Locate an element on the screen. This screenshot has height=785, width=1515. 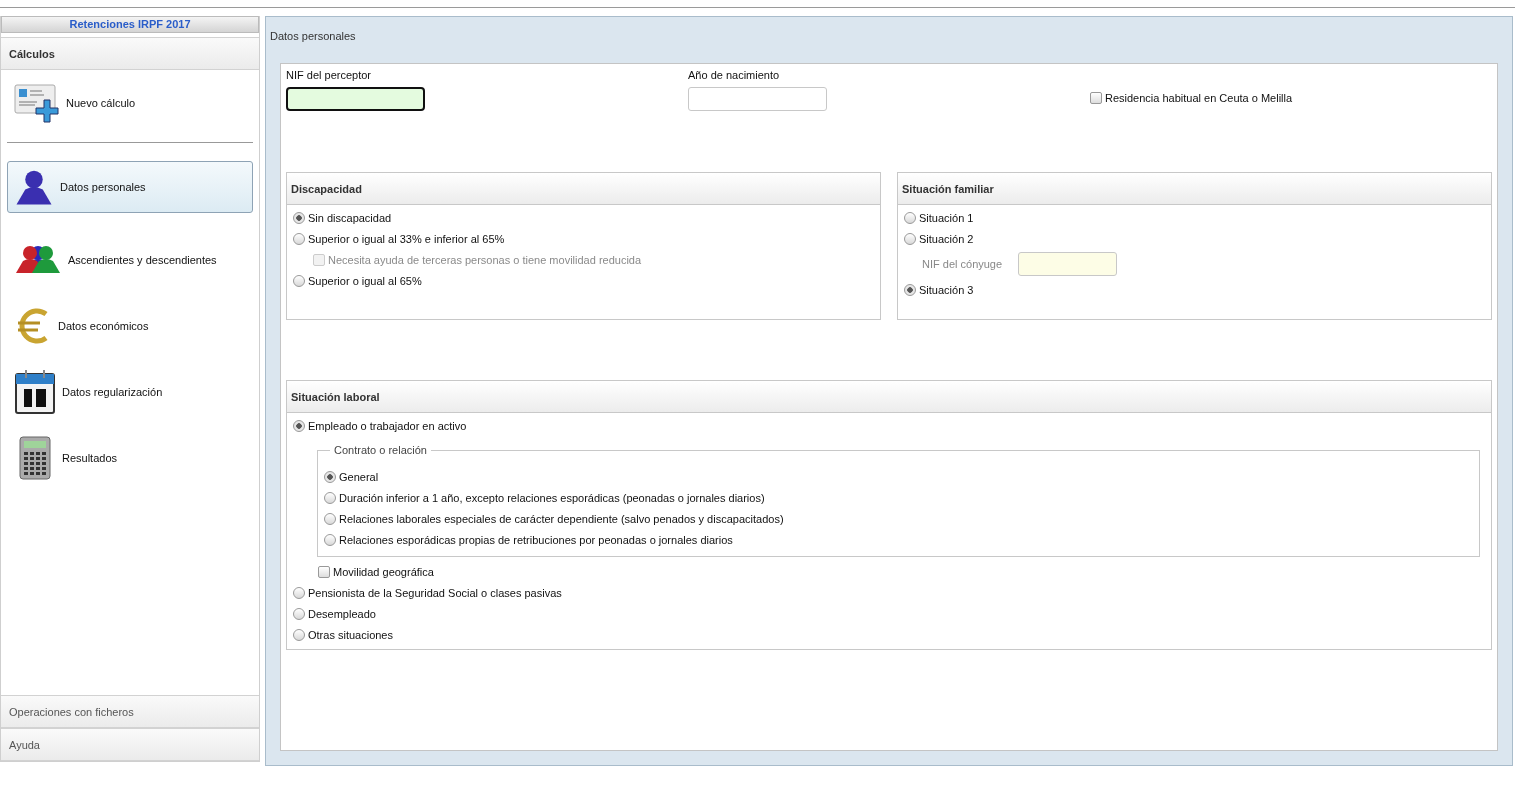
accordion-header: Ayuda is located at coordinates (130, 744).